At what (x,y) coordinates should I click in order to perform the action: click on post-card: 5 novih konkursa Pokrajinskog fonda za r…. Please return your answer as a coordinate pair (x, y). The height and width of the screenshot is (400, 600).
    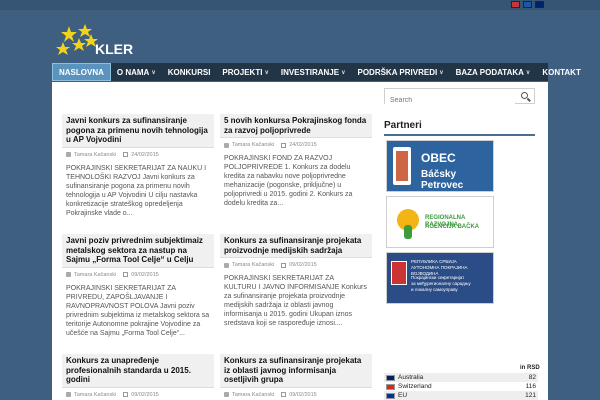
    Looking at the image, I should click on (296, 161).